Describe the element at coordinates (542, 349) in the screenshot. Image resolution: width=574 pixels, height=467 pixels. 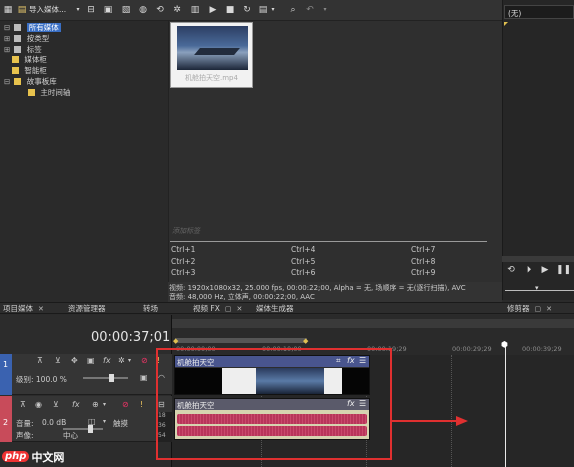
I see `ruler-label: 00:00:39;29` at that location.